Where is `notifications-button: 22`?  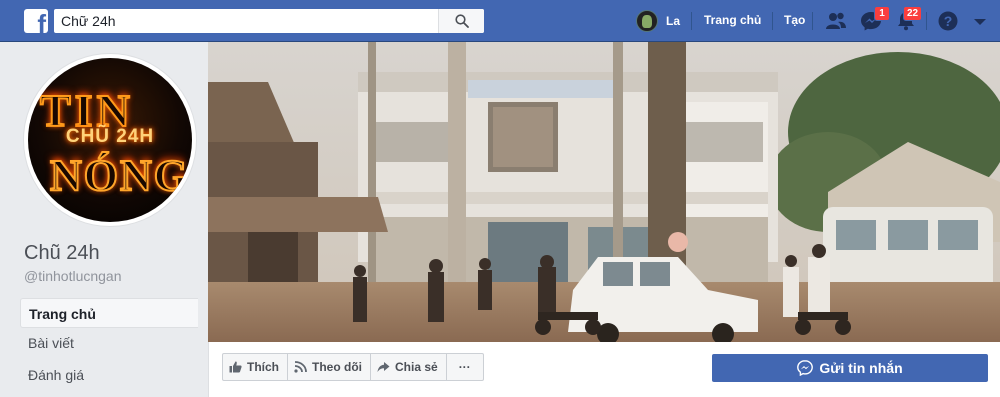
notifications-button: 22 is located at coordinates (908, 19).